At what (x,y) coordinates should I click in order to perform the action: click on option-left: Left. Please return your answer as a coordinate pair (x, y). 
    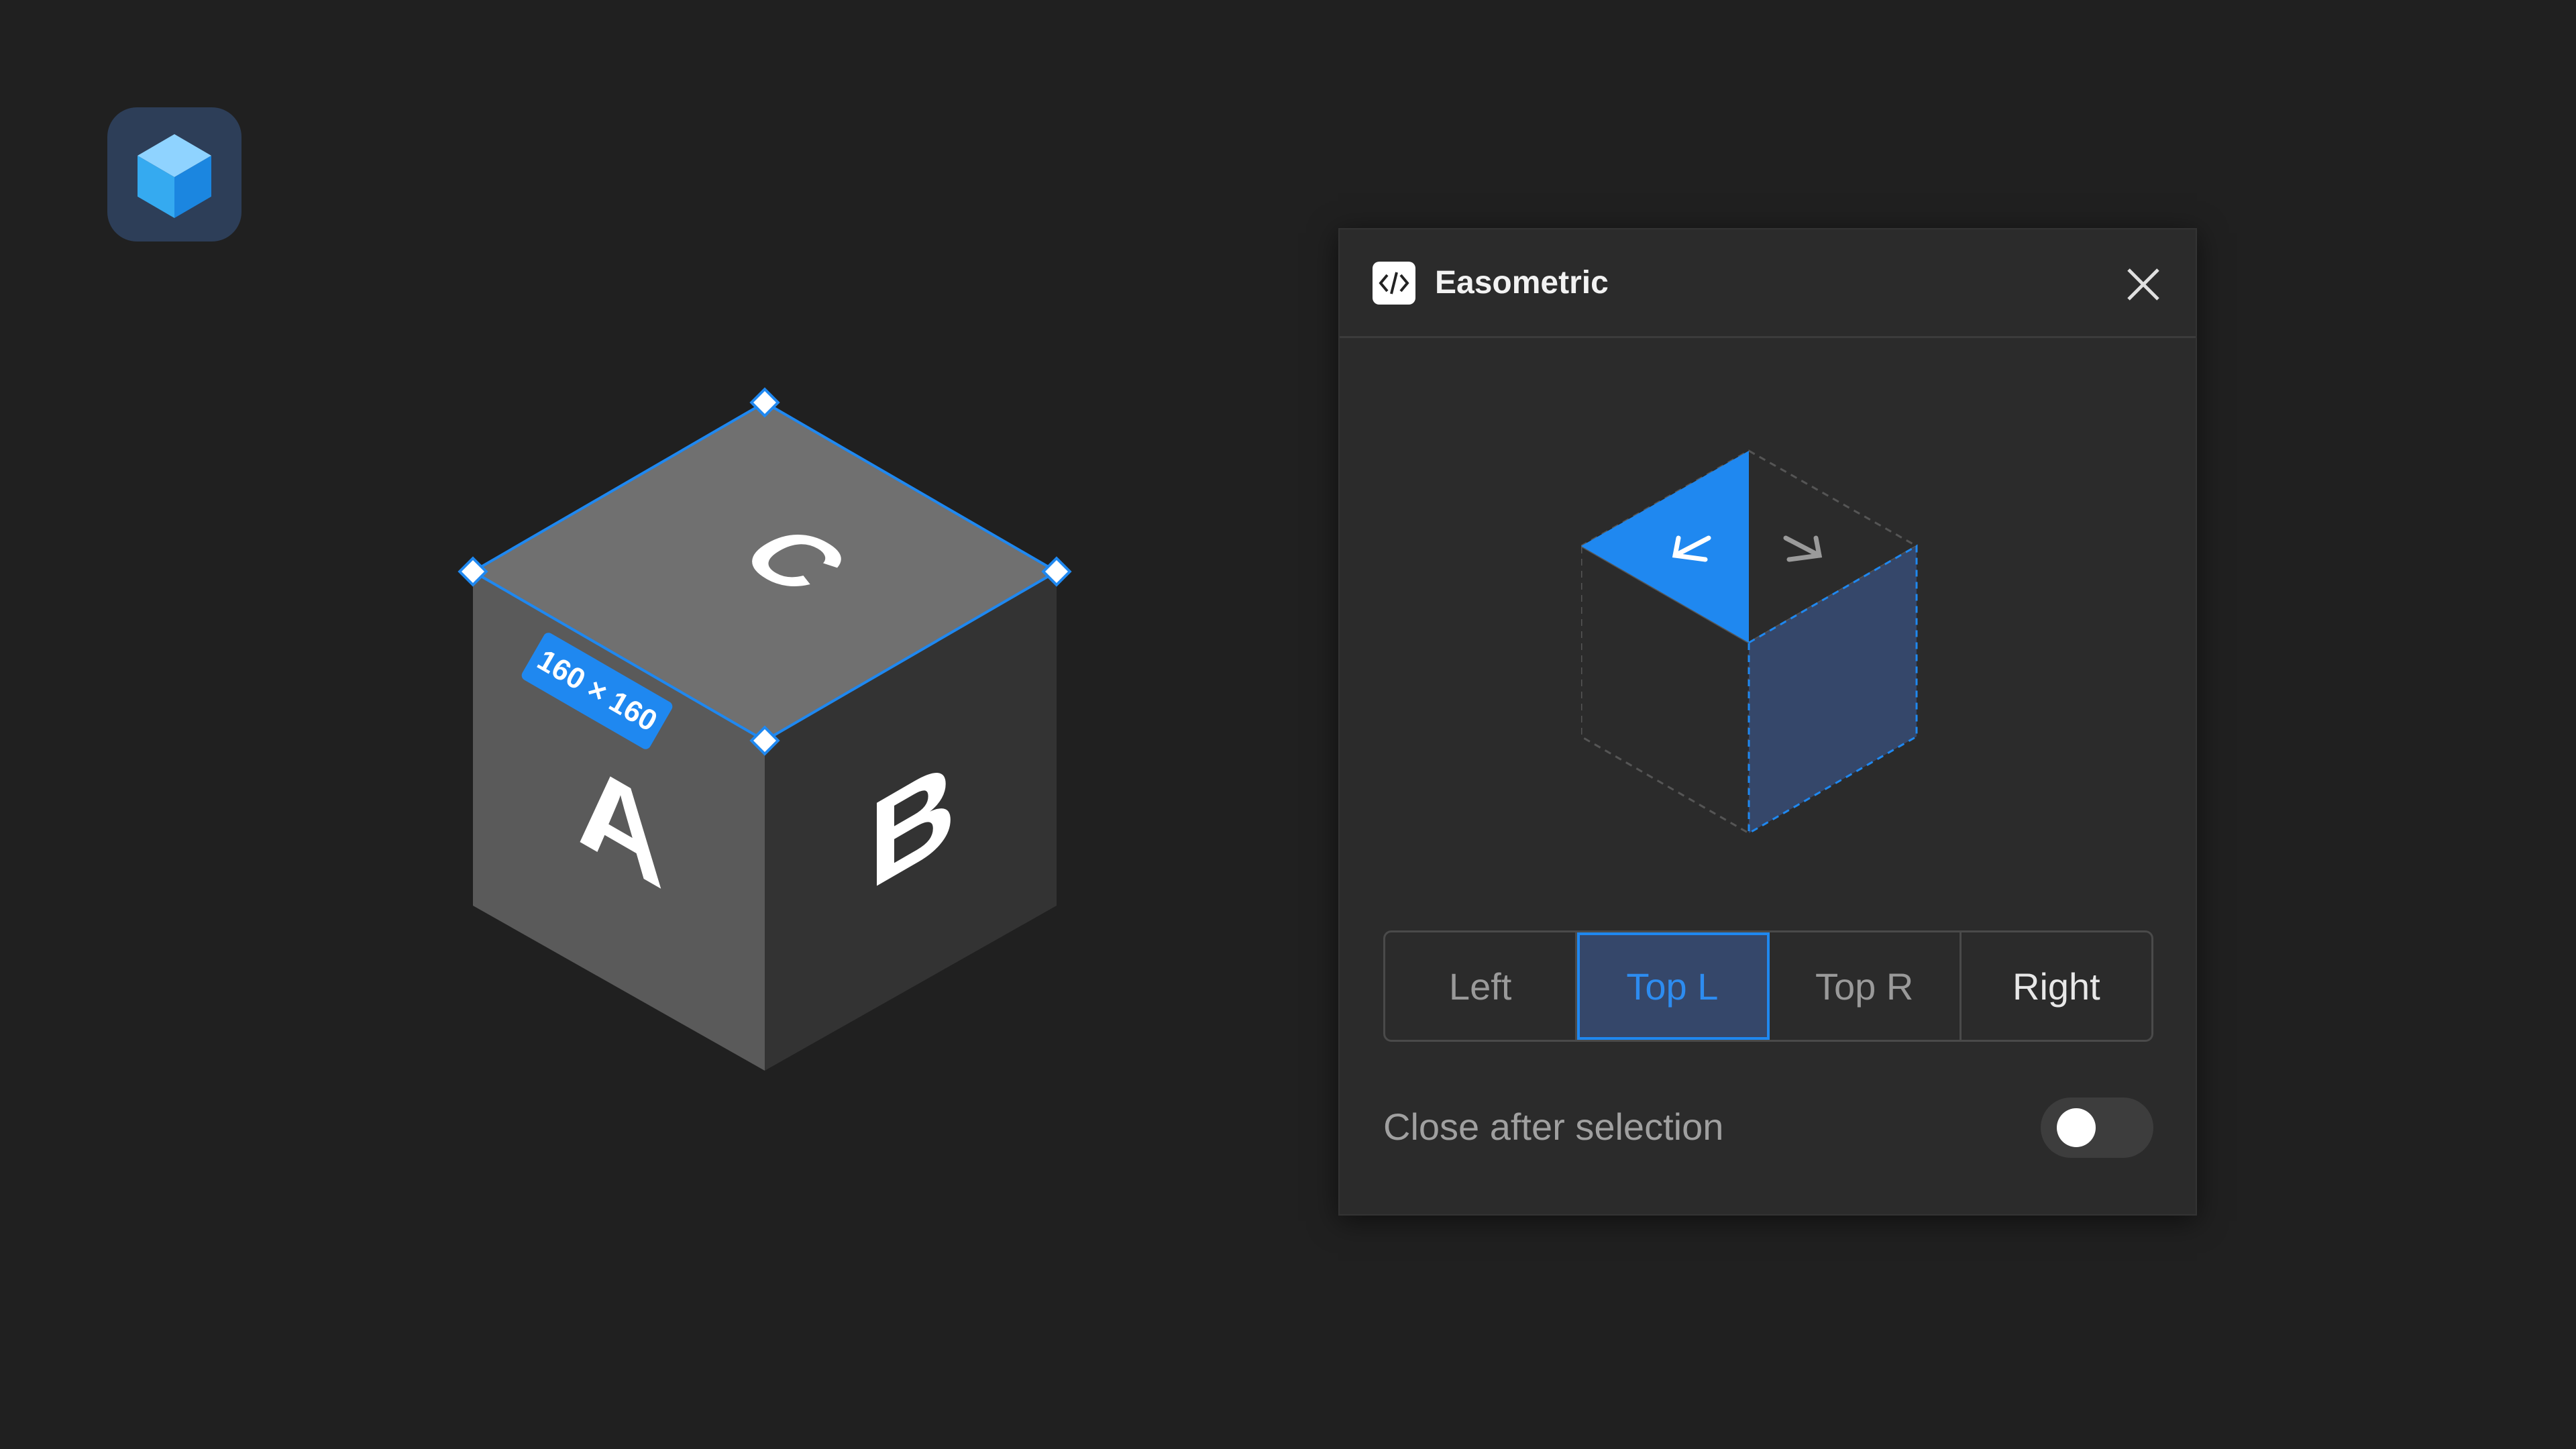
    Looking at the image, I should click on (1481, 986).